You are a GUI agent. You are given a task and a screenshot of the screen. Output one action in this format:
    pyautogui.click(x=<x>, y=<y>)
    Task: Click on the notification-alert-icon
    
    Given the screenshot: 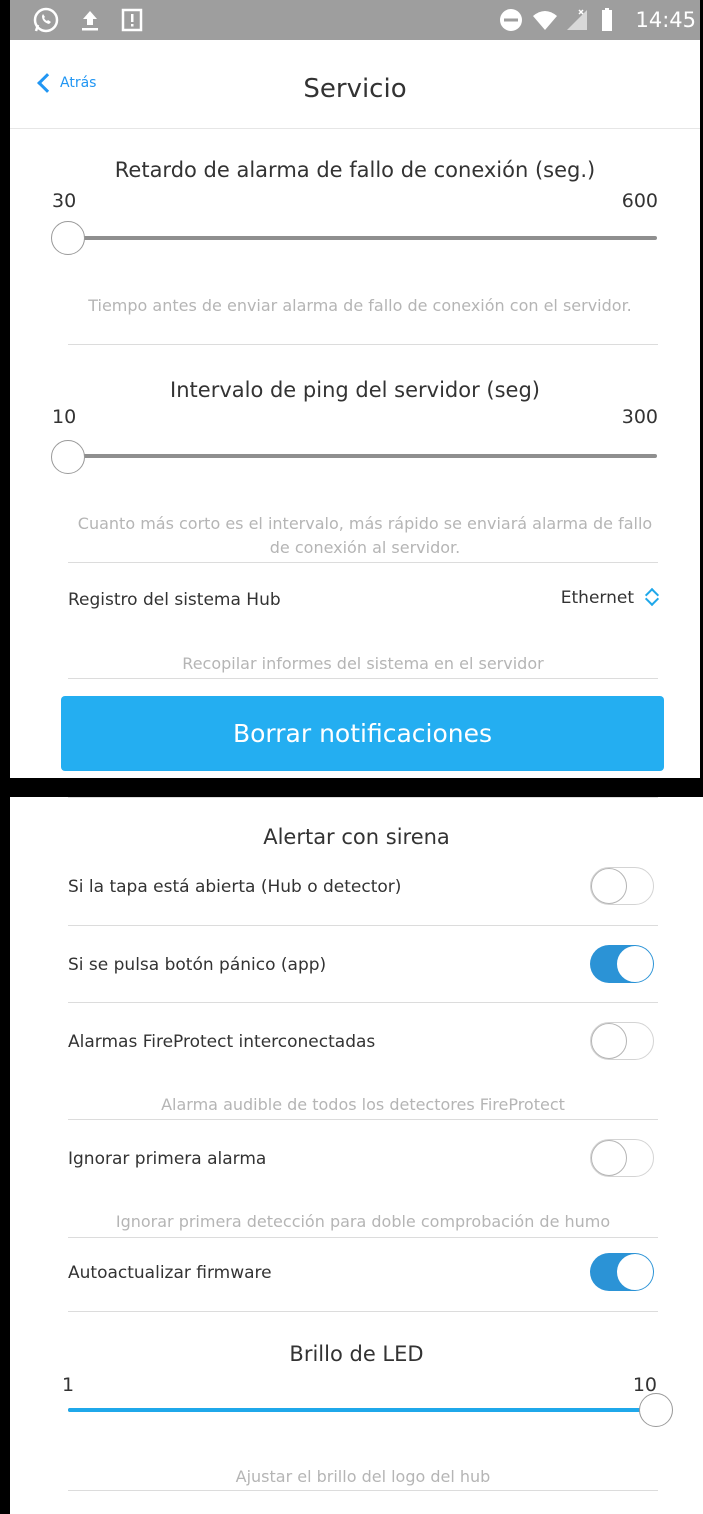 What is the action you would take?
    pyautogui.click(x=132, y=20)
    